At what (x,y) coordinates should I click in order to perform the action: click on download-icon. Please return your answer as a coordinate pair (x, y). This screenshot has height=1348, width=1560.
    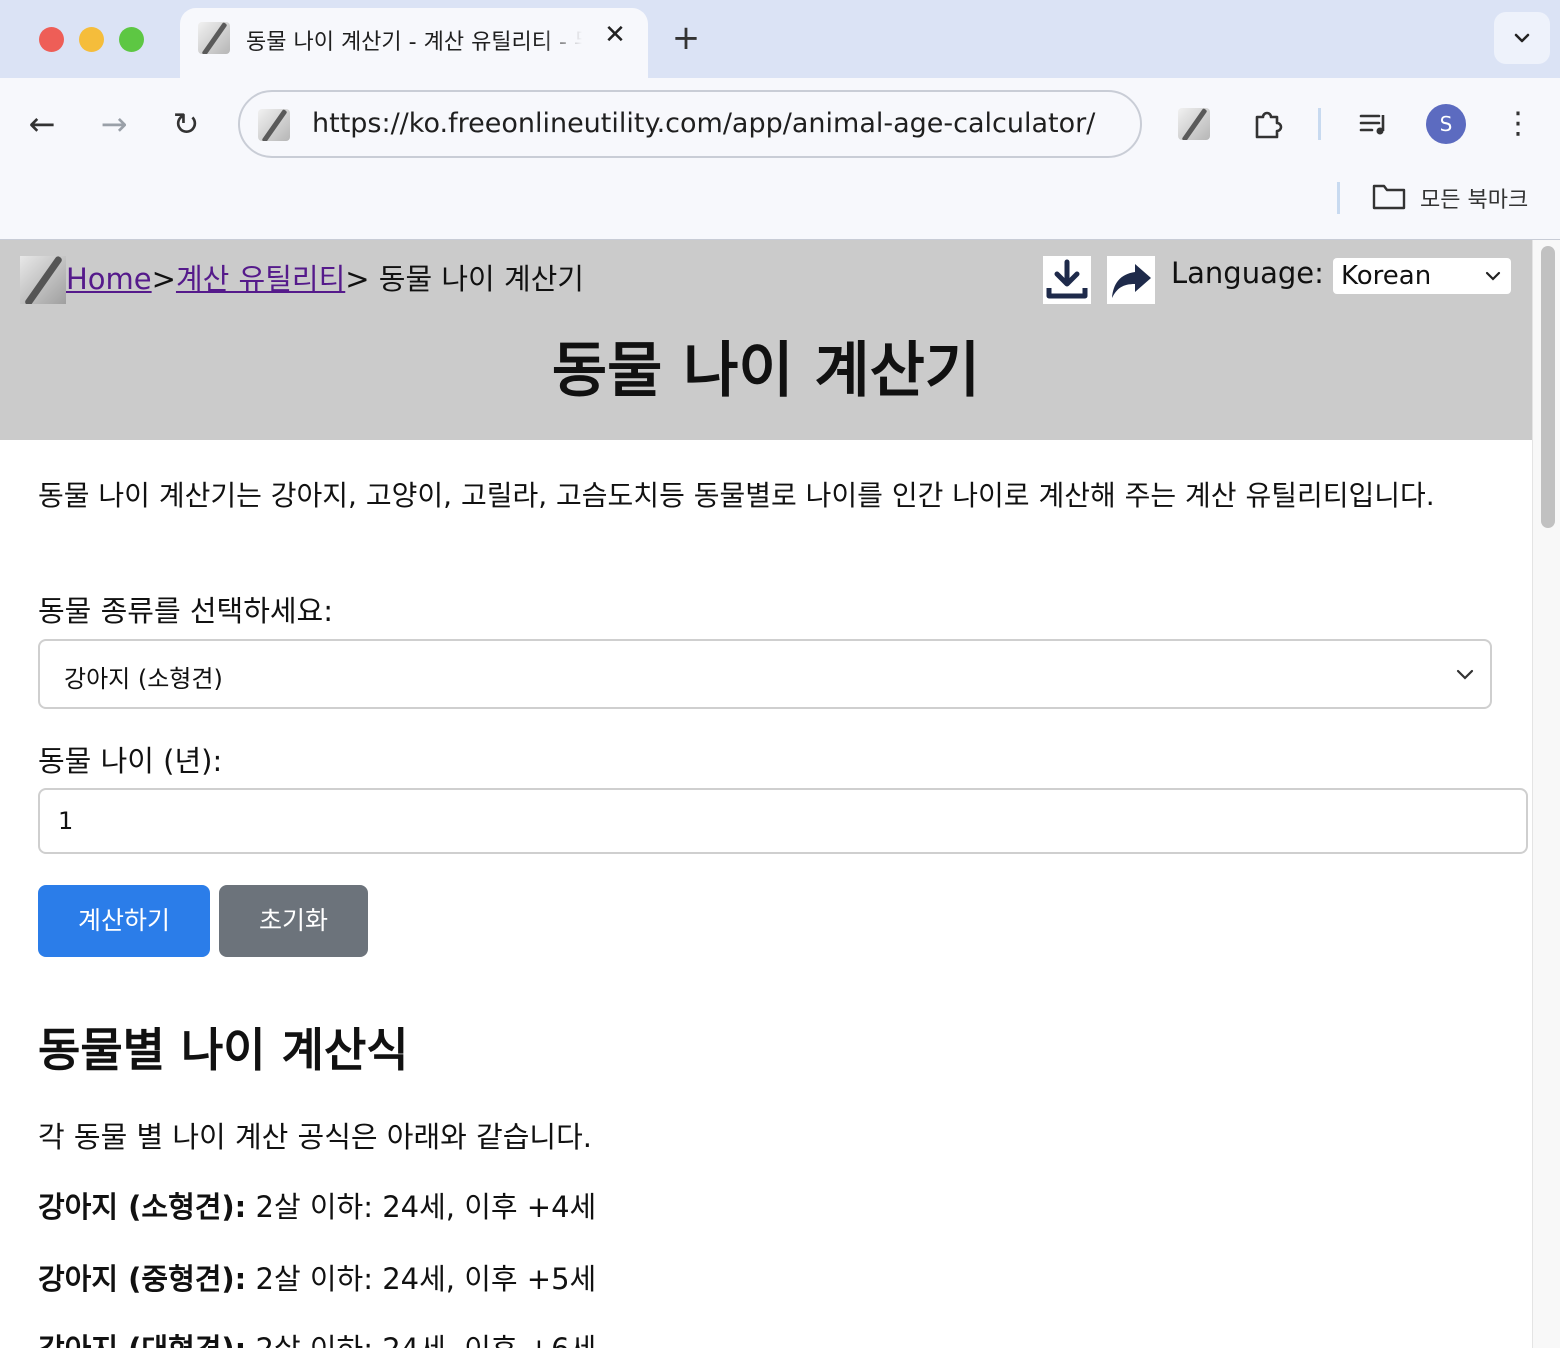
    Looking at the image, I should click on (1067, 279).